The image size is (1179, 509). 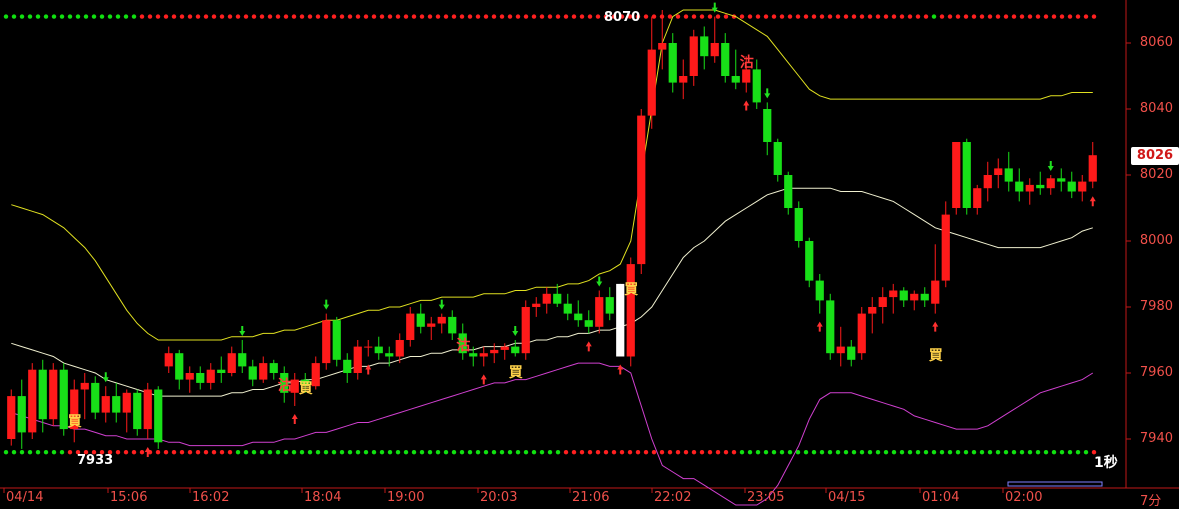 What do you see at coordinates (1024, 497) in the screenshot?
I see `time-tick-label: 02:00` at bounding box center [1024, 497].